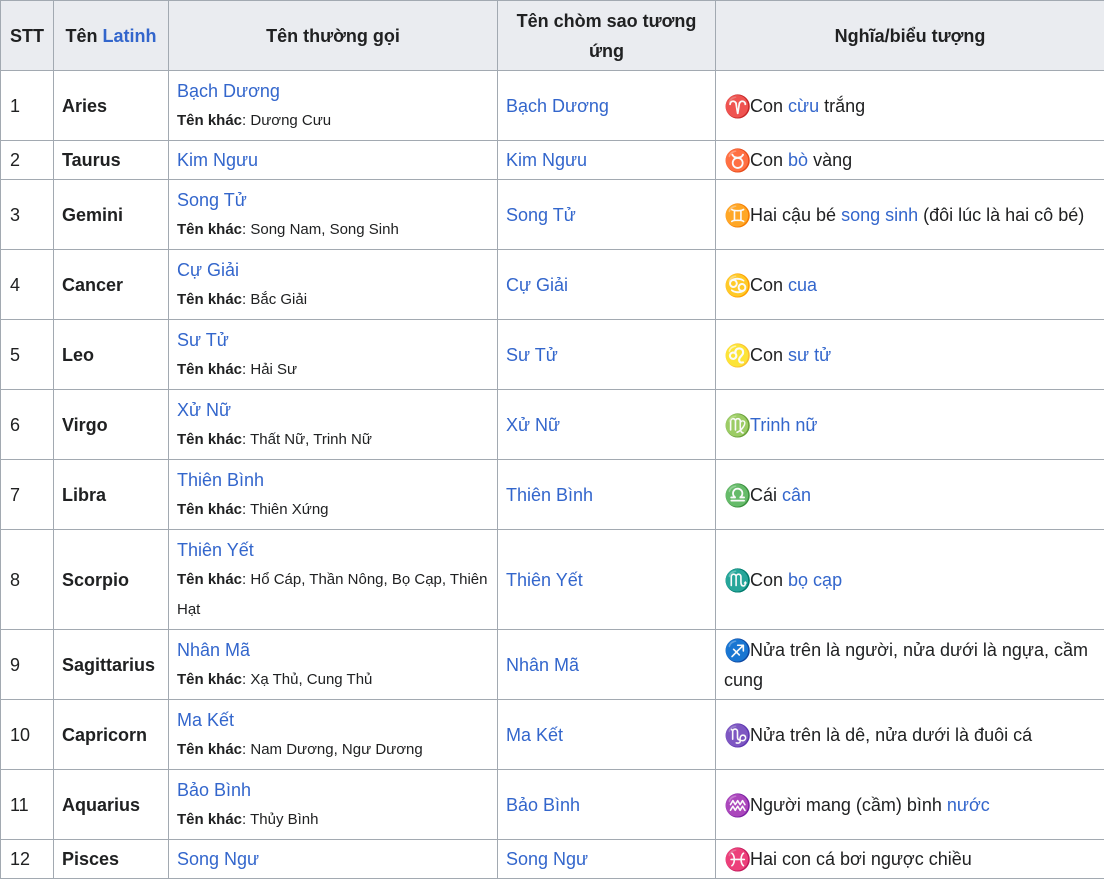 Image resolution: width=1104 pixels, height=879 pixels. I want to click on meaning-link: nước, so click(968, 805).